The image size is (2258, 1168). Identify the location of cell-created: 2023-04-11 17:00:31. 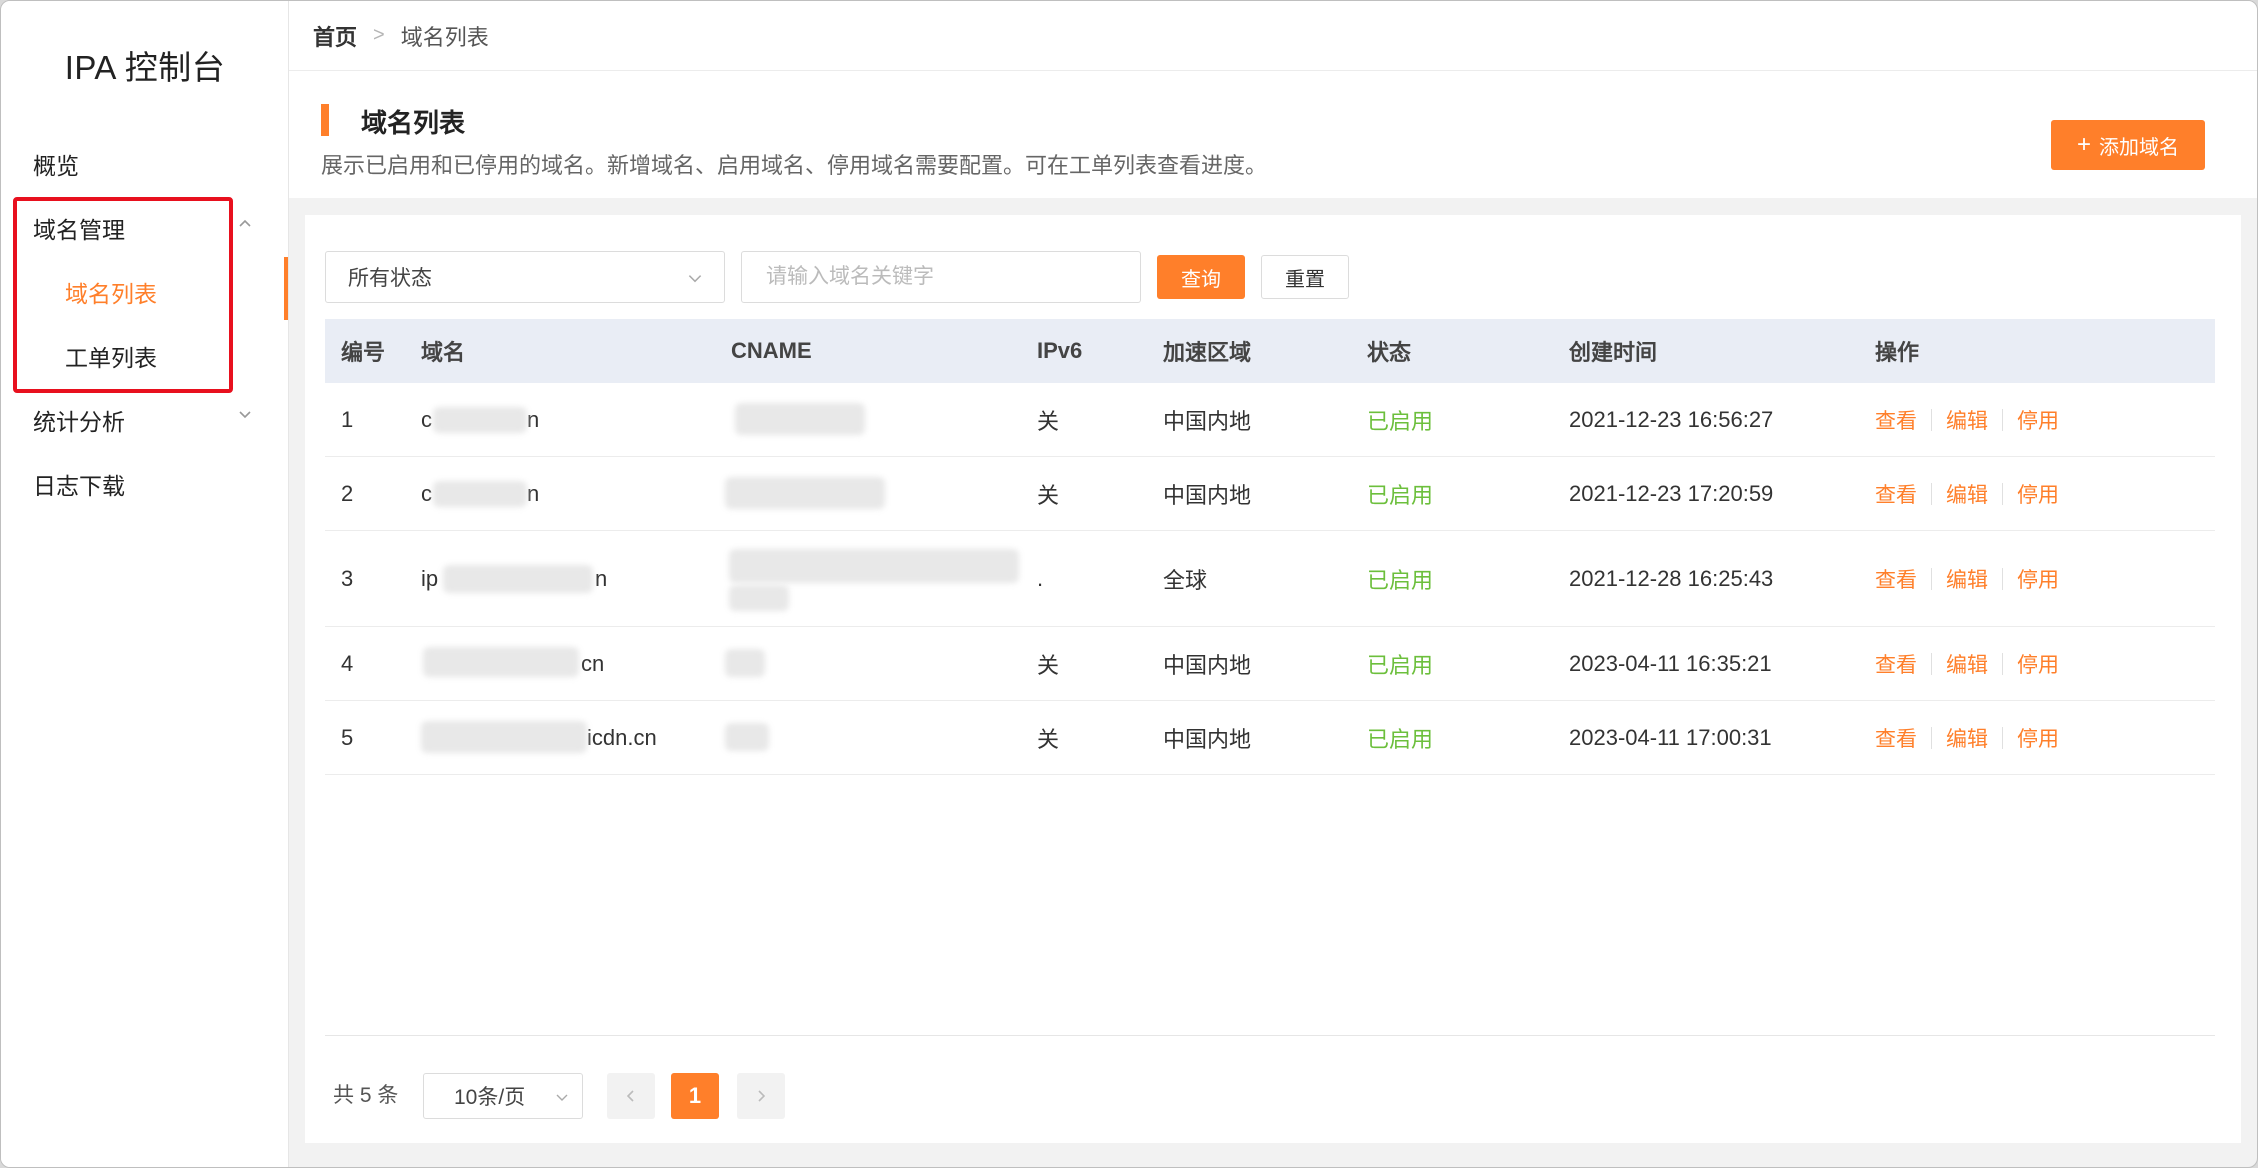
(1670, 737).